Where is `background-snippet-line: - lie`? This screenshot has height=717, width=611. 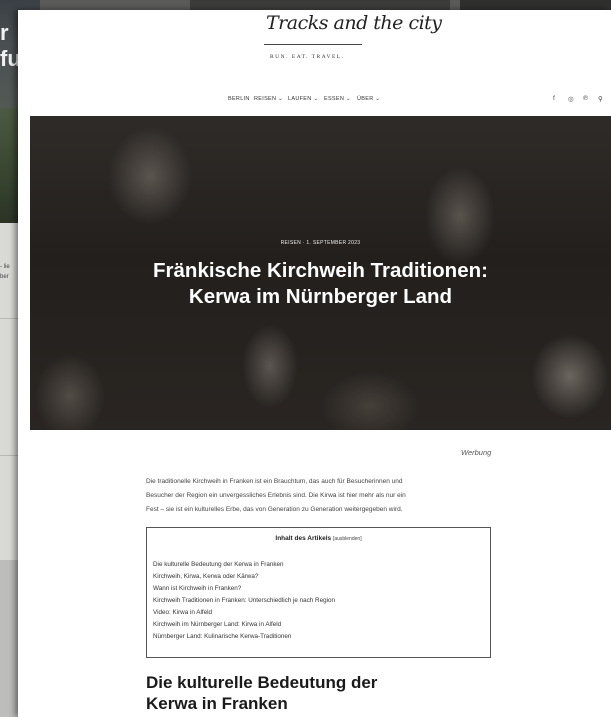 background-snippet-line: - lie is located at coordinates (5, 267).